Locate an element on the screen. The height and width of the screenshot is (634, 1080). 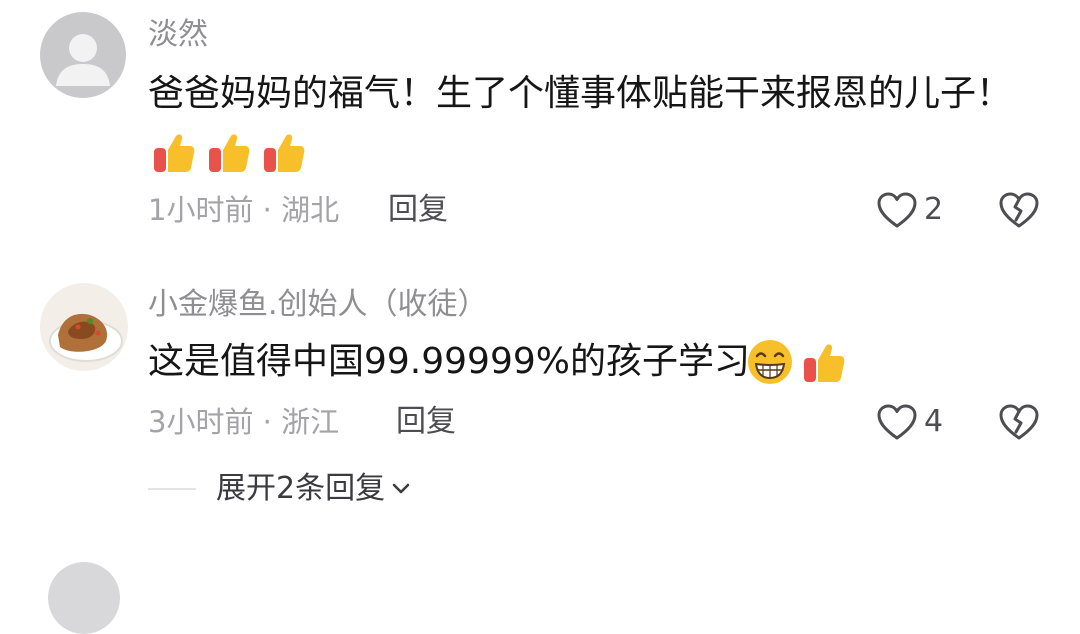
chevron-down-icon is located at coordinates (401, 488).